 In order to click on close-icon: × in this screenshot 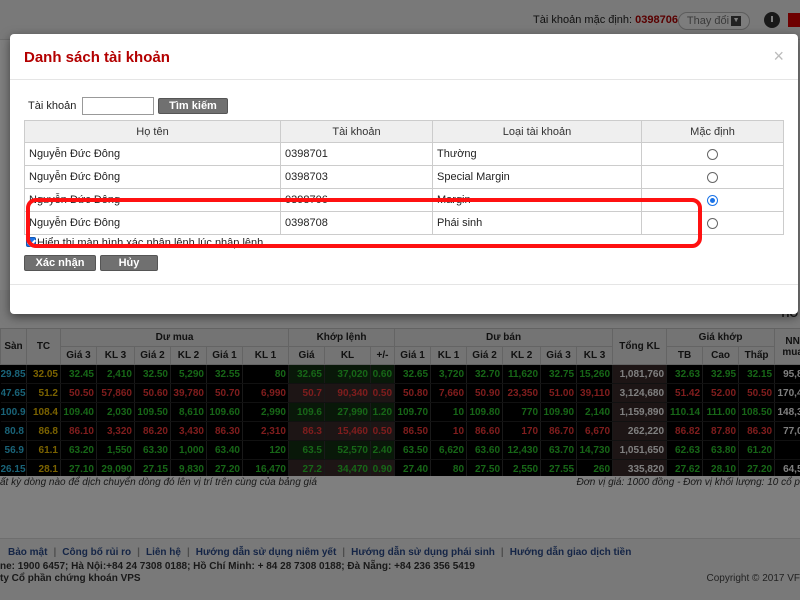, I will do `click(778, 56)`.